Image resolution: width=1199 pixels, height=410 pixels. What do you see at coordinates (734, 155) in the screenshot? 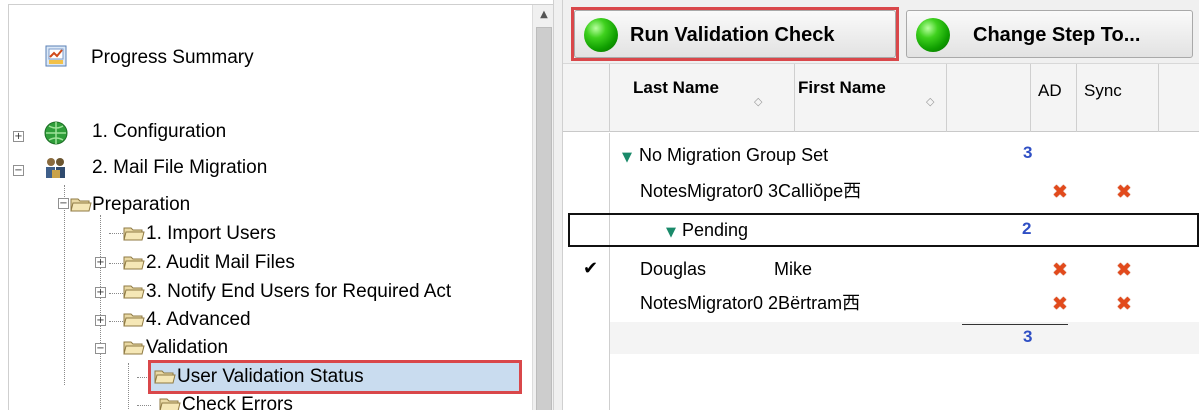
I see `group-no-migration-label: No Migration Group Set` at bounding box center [734, 155].